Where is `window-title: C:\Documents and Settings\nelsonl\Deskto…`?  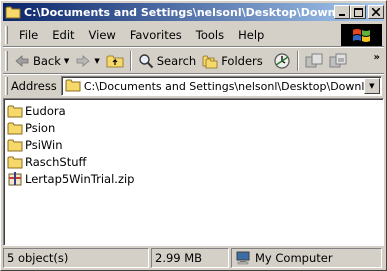
window-title: C:\Documents and Settings\nelsonl\Deskto… is located at coordinates (180, 12).